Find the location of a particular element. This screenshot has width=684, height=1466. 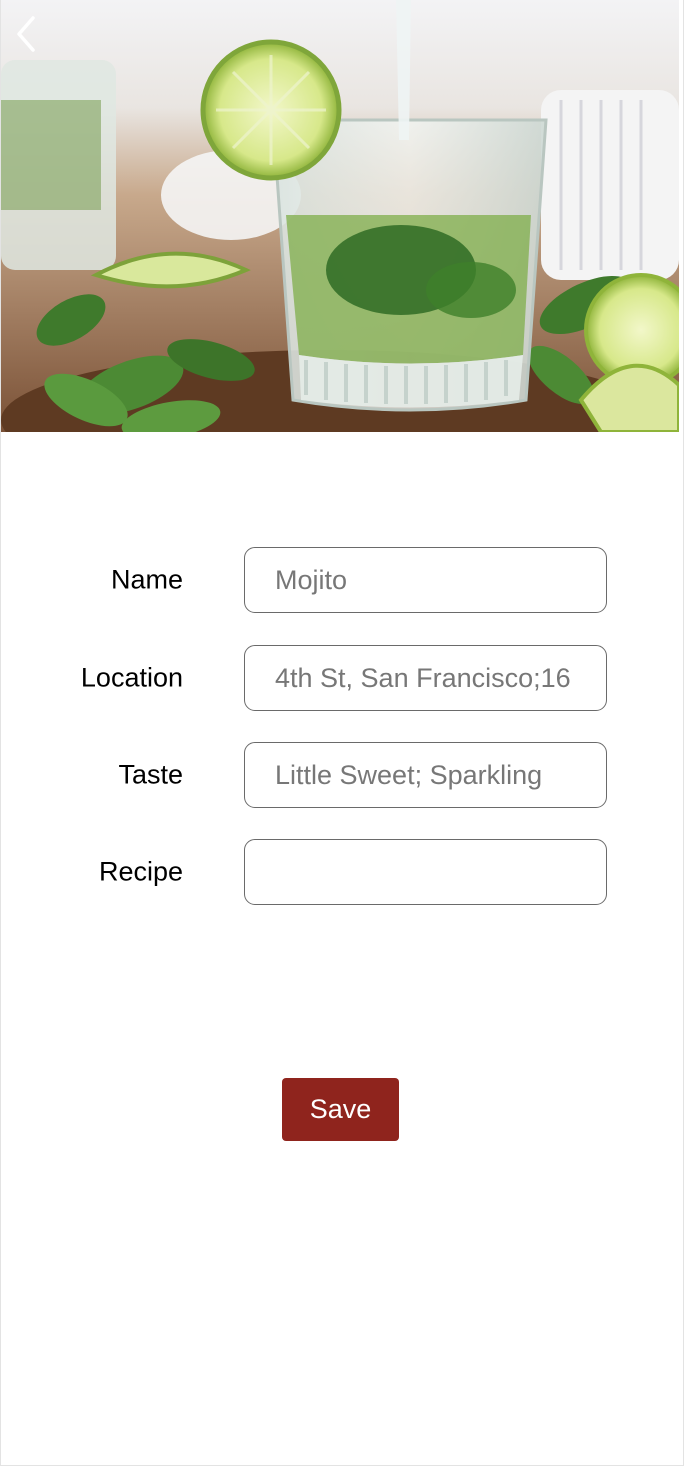

location-label: Location is located at coordinates (131, 677).